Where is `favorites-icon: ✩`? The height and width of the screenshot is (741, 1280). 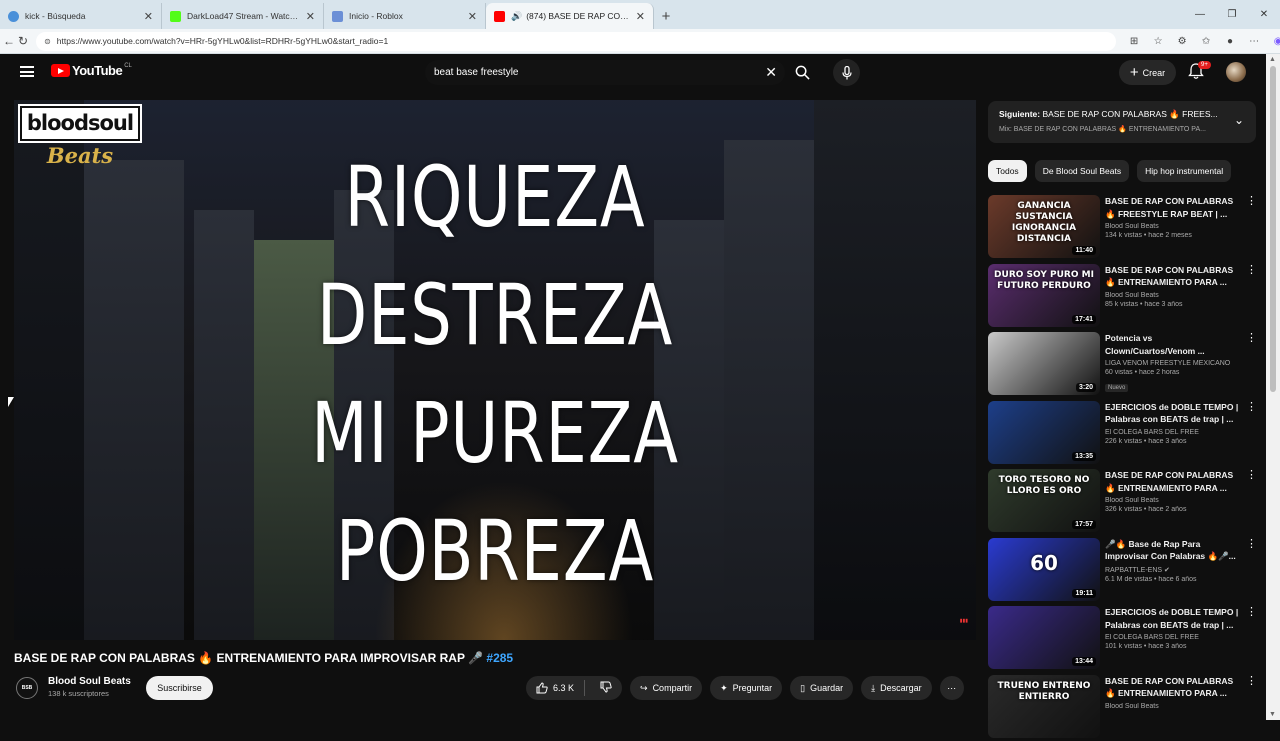 favorites-icon: ✩ is located at coordinates (1206, 41).